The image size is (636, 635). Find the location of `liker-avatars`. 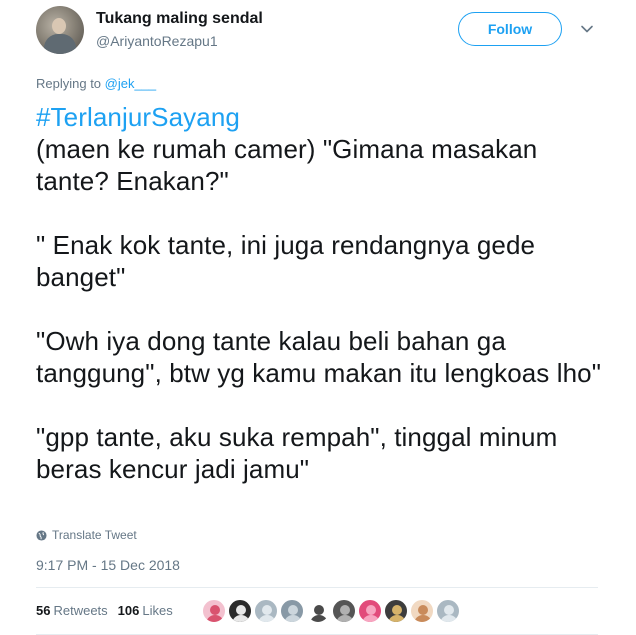

liker-avatars is located at coordinates (332, 611).